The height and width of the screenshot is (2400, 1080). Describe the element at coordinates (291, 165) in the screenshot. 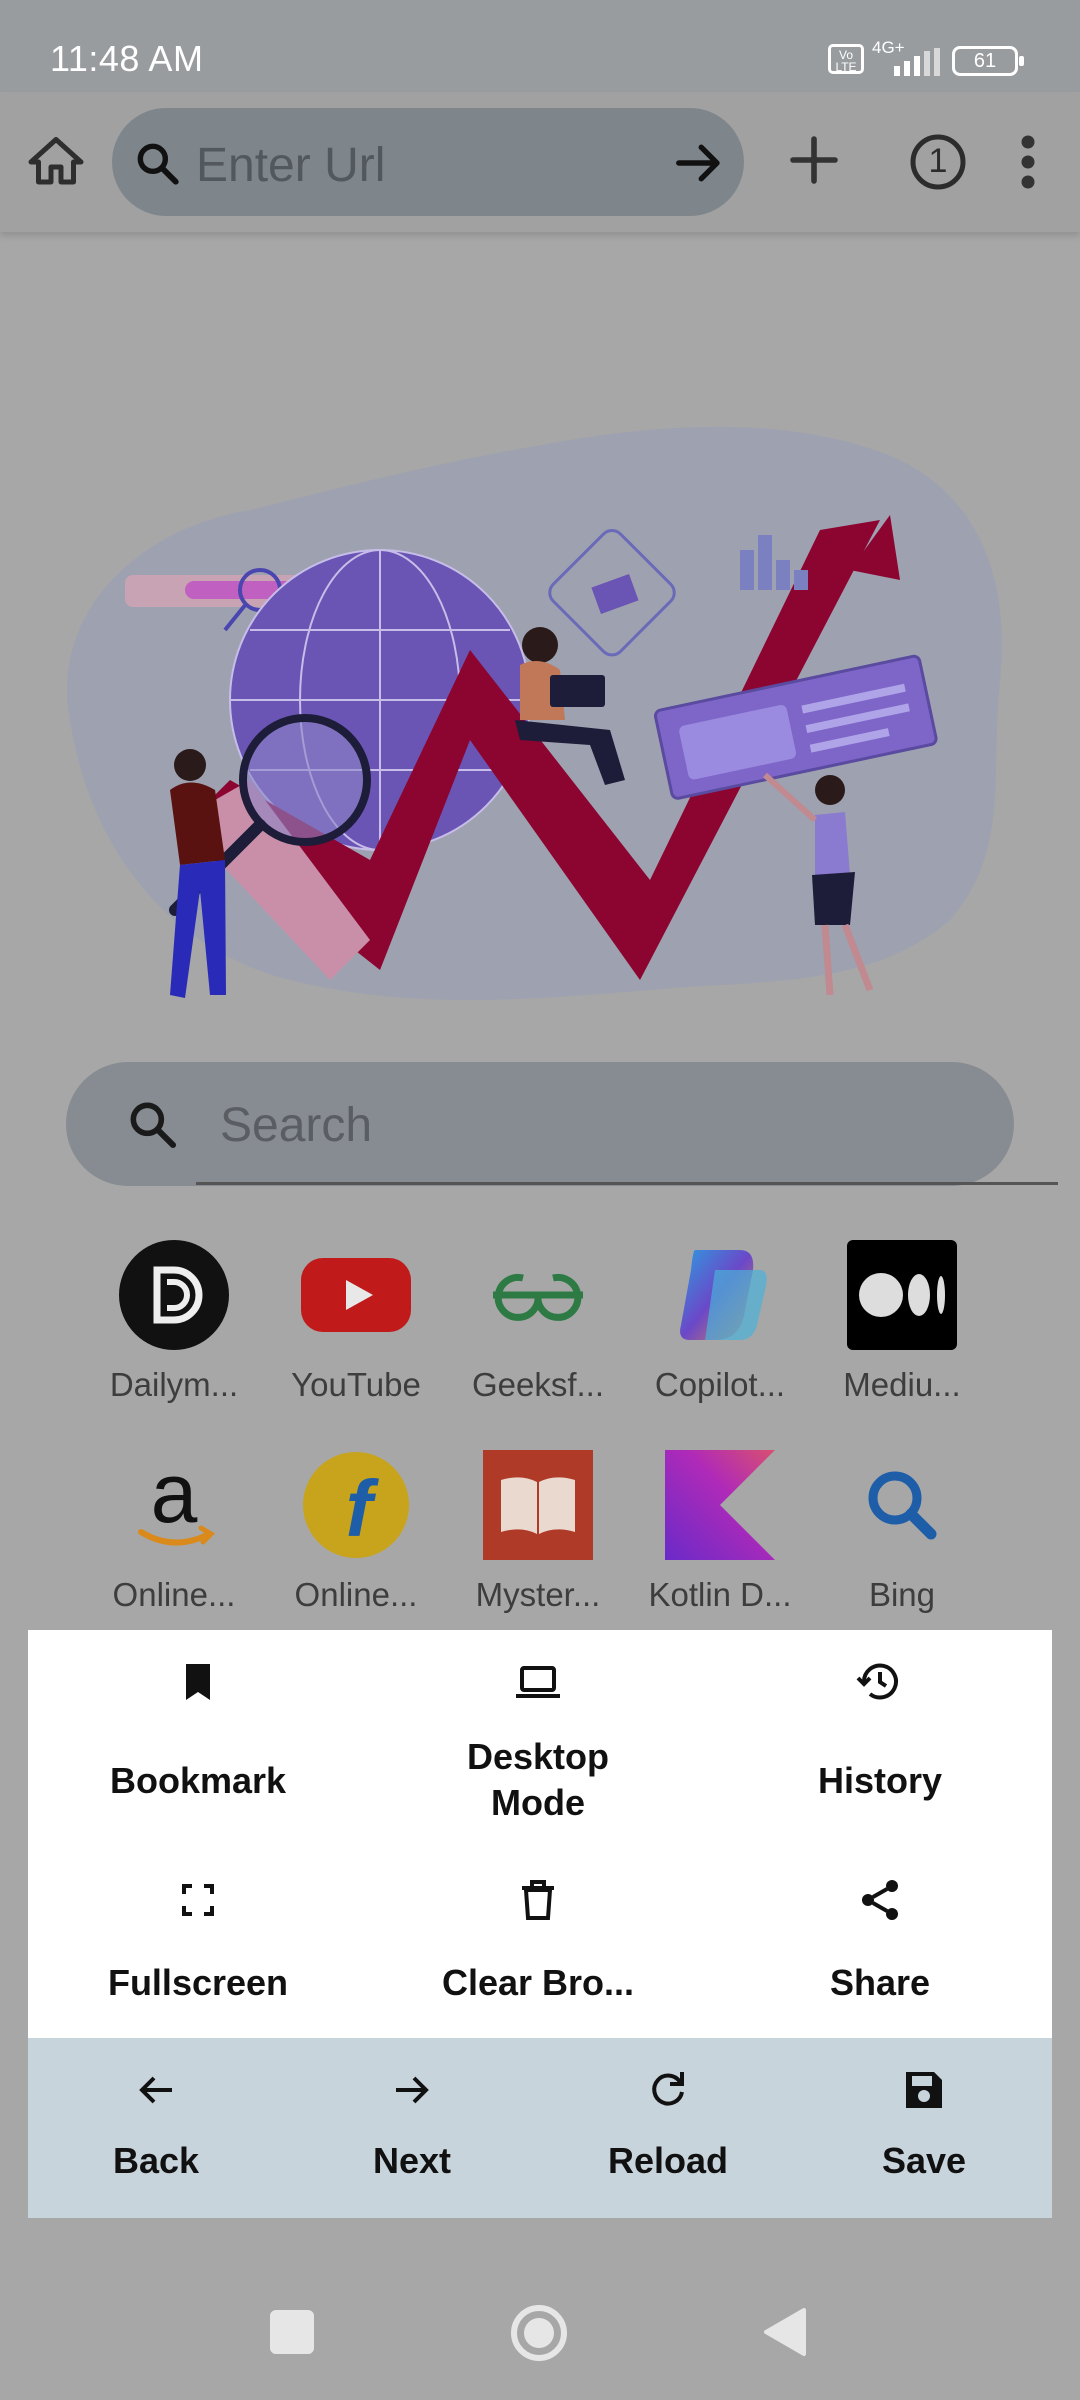

I see `url-placeholder: Enter Url` at that location.